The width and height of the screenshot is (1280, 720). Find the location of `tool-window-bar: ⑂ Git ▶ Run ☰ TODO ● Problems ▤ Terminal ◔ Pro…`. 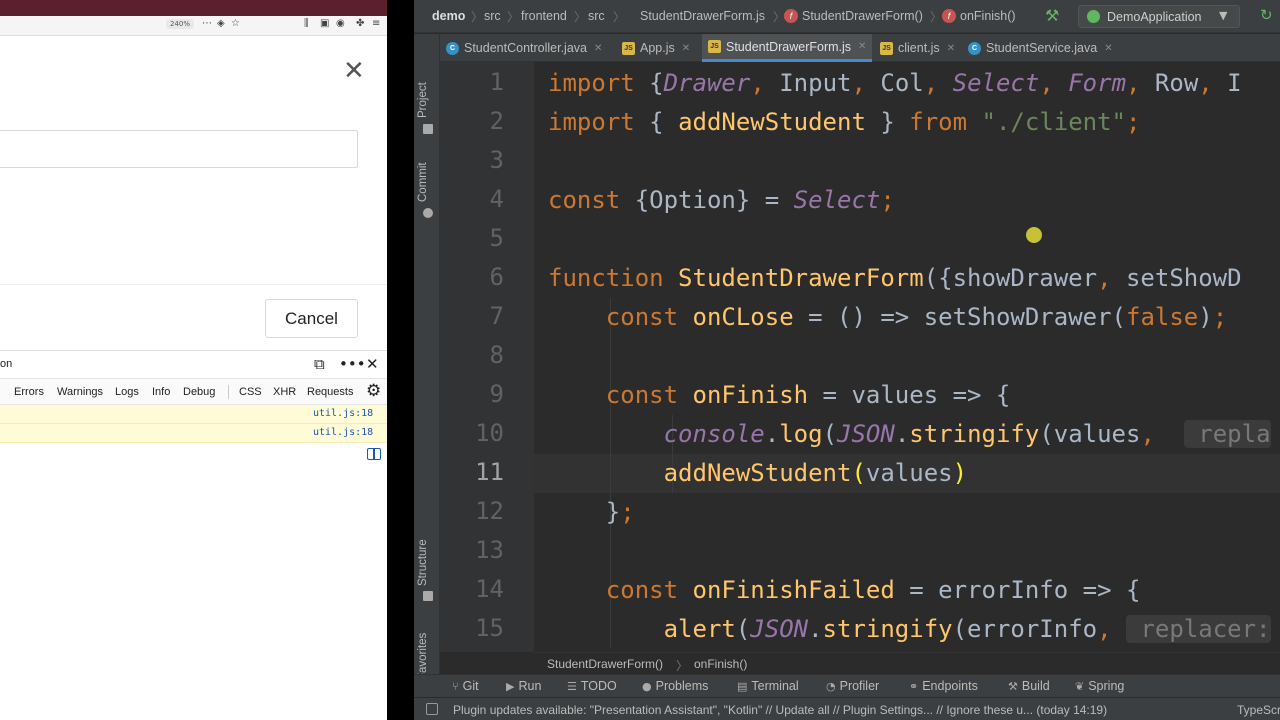

tool-window-bar: ⑂ Git ▶ Run ☰ TODO ● Problems ▤ Terminal ◔ Pro… is located at coordinates (847, 685).